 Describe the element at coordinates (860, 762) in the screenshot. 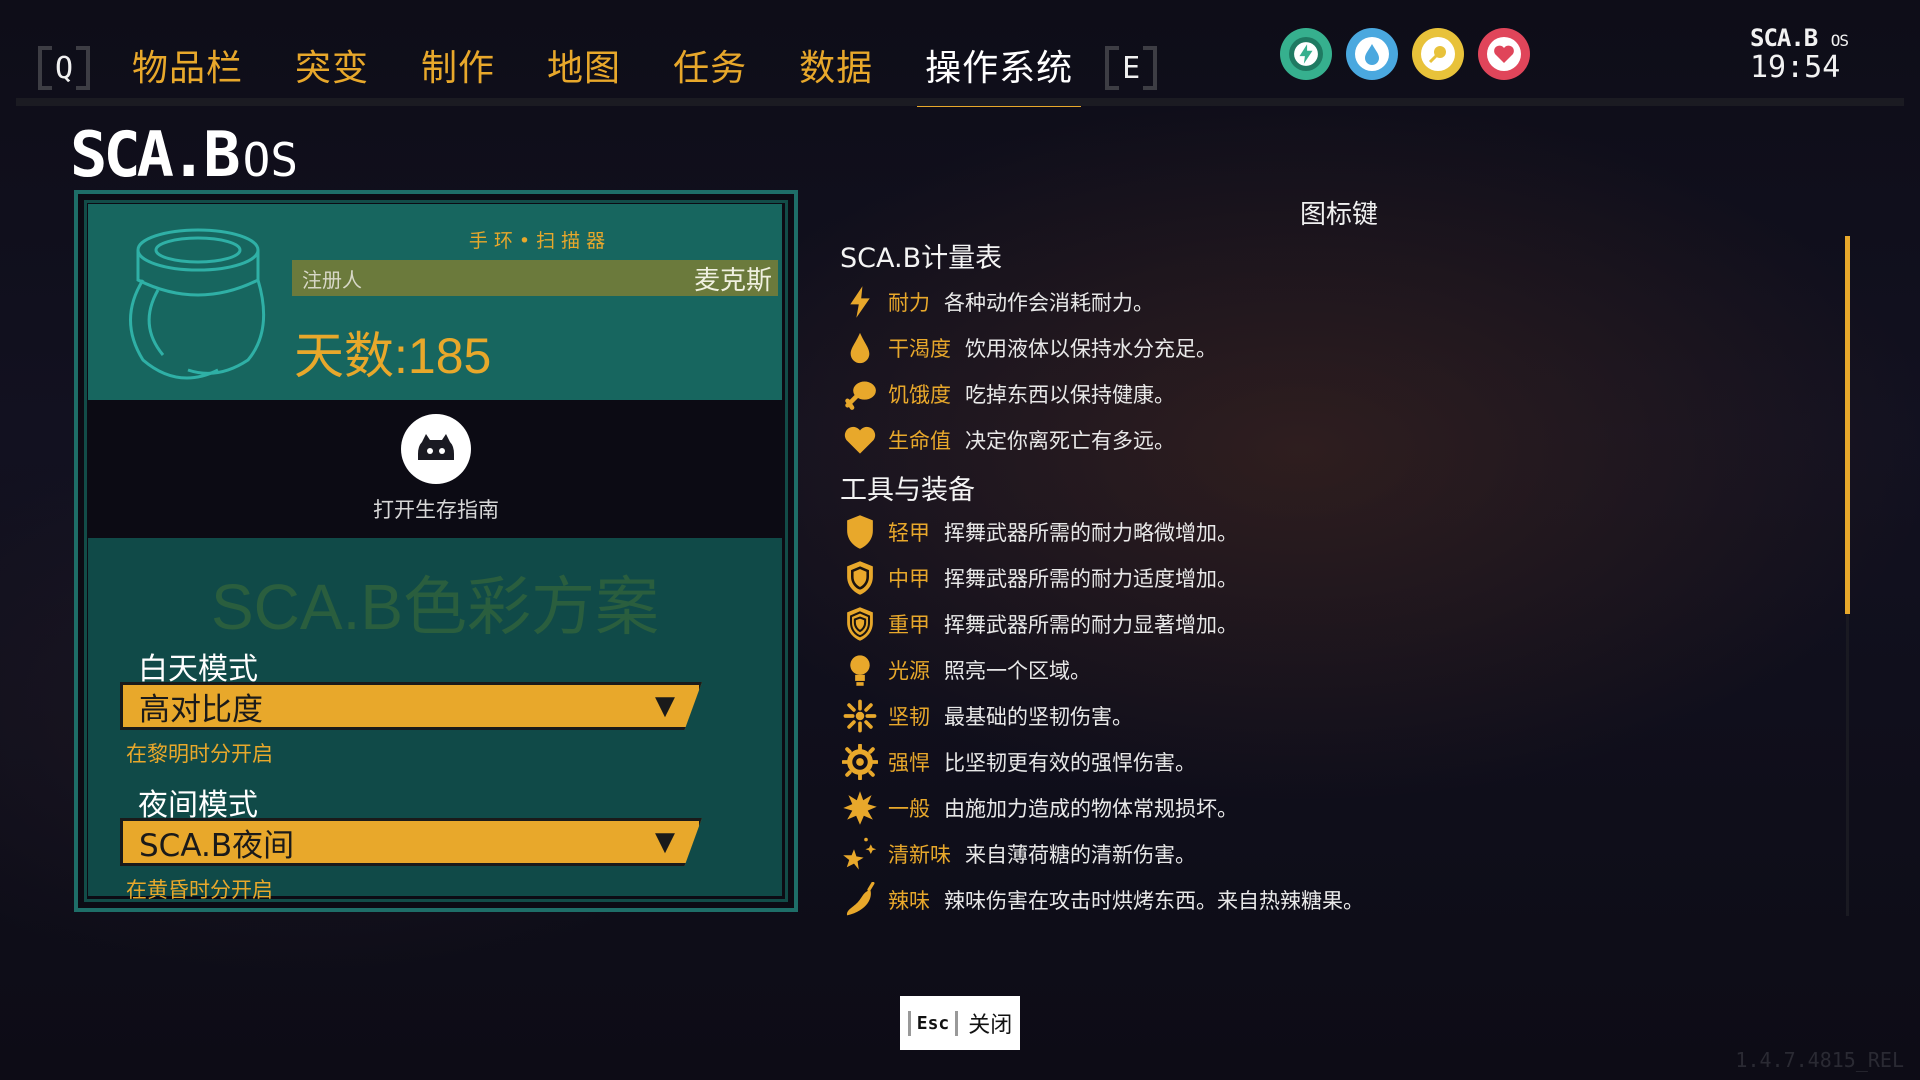

I see `gear-burst-icon` at that location.